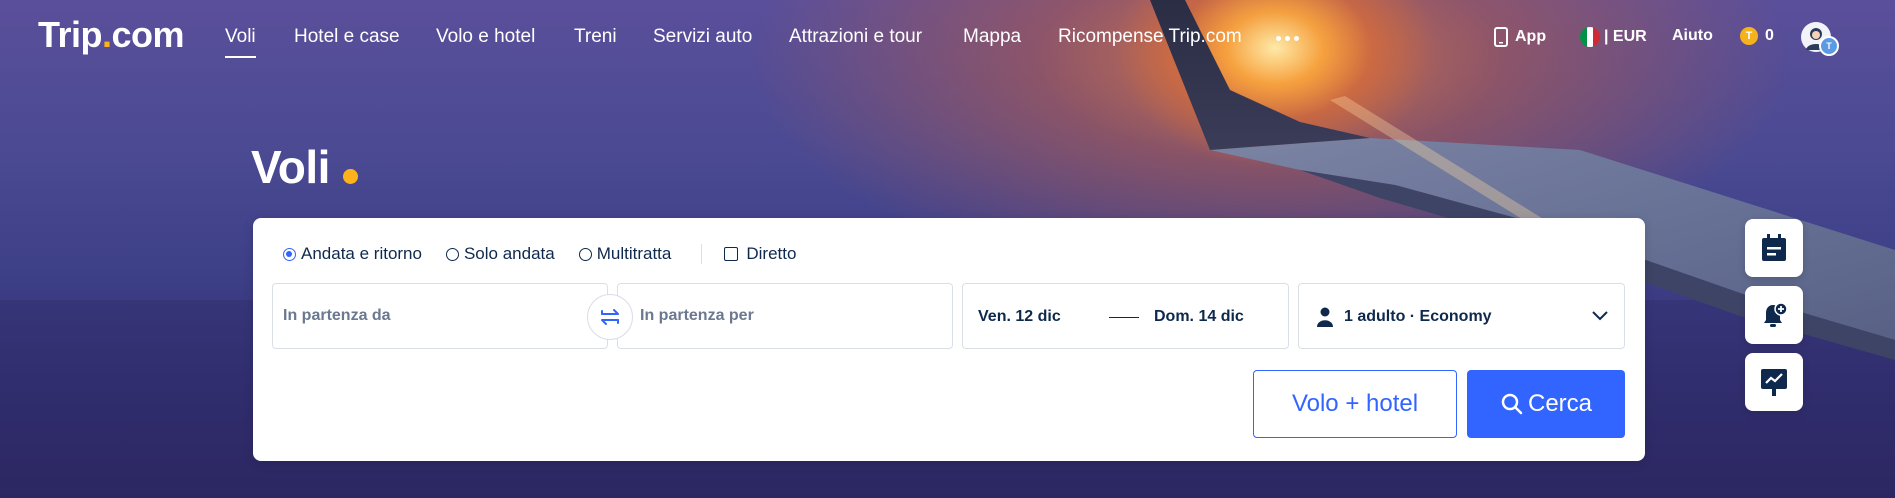 The width and height of the screenshot is (1895, 498). I want to click on logo-text: Trip, so click(70, 34).